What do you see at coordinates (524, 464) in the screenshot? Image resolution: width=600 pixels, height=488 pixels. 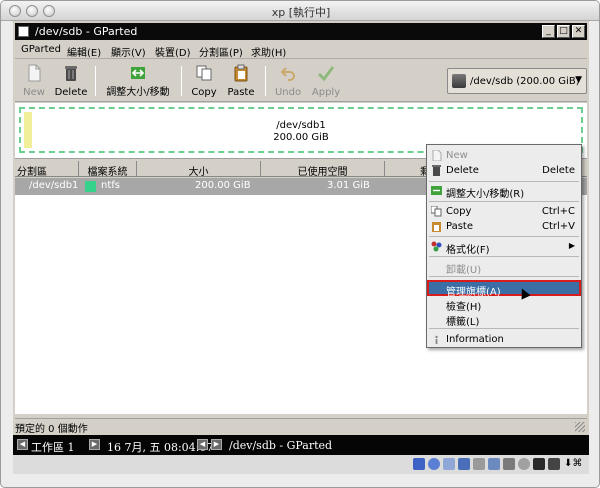 I see `cpu-icon` at bounding box center [524, 464].